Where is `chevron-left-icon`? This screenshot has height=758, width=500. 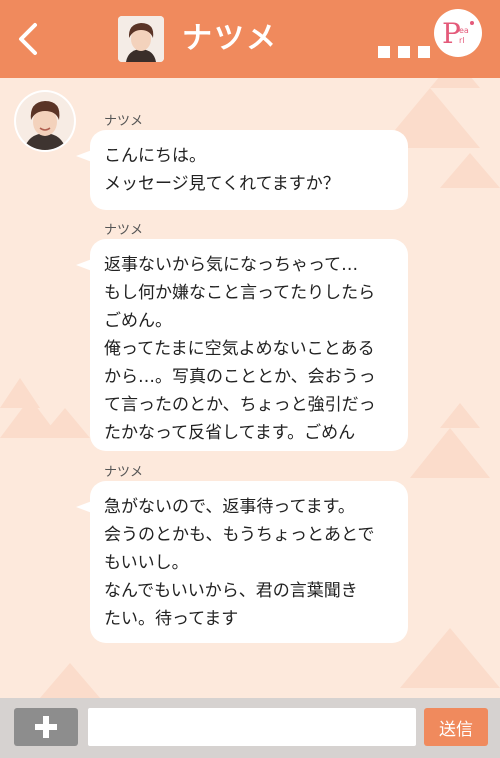 chevron-left-icon is located at coordinates (28, 39).